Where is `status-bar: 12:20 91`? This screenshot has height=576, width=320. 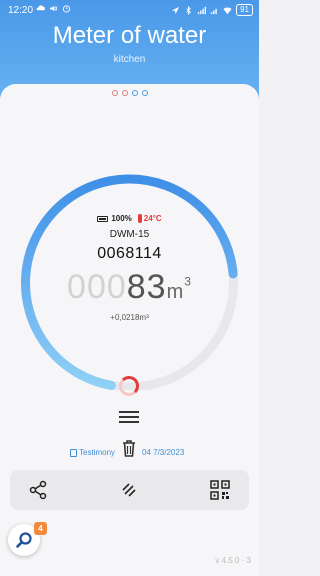
status-bar: 12:20 91 is located at coordinates (129, 11).